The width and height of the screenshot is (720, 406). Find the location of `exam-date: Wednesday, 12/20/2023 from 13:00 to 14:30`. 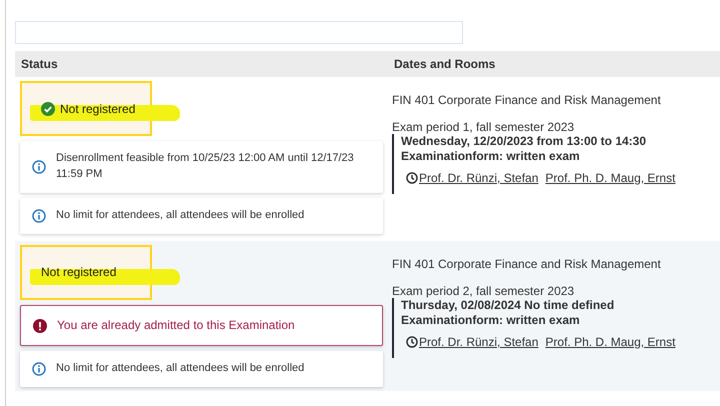

exam-date: Wednesday, 12/20/2023 from 13:00 to 14:30 is located at coordinates (524, 141).